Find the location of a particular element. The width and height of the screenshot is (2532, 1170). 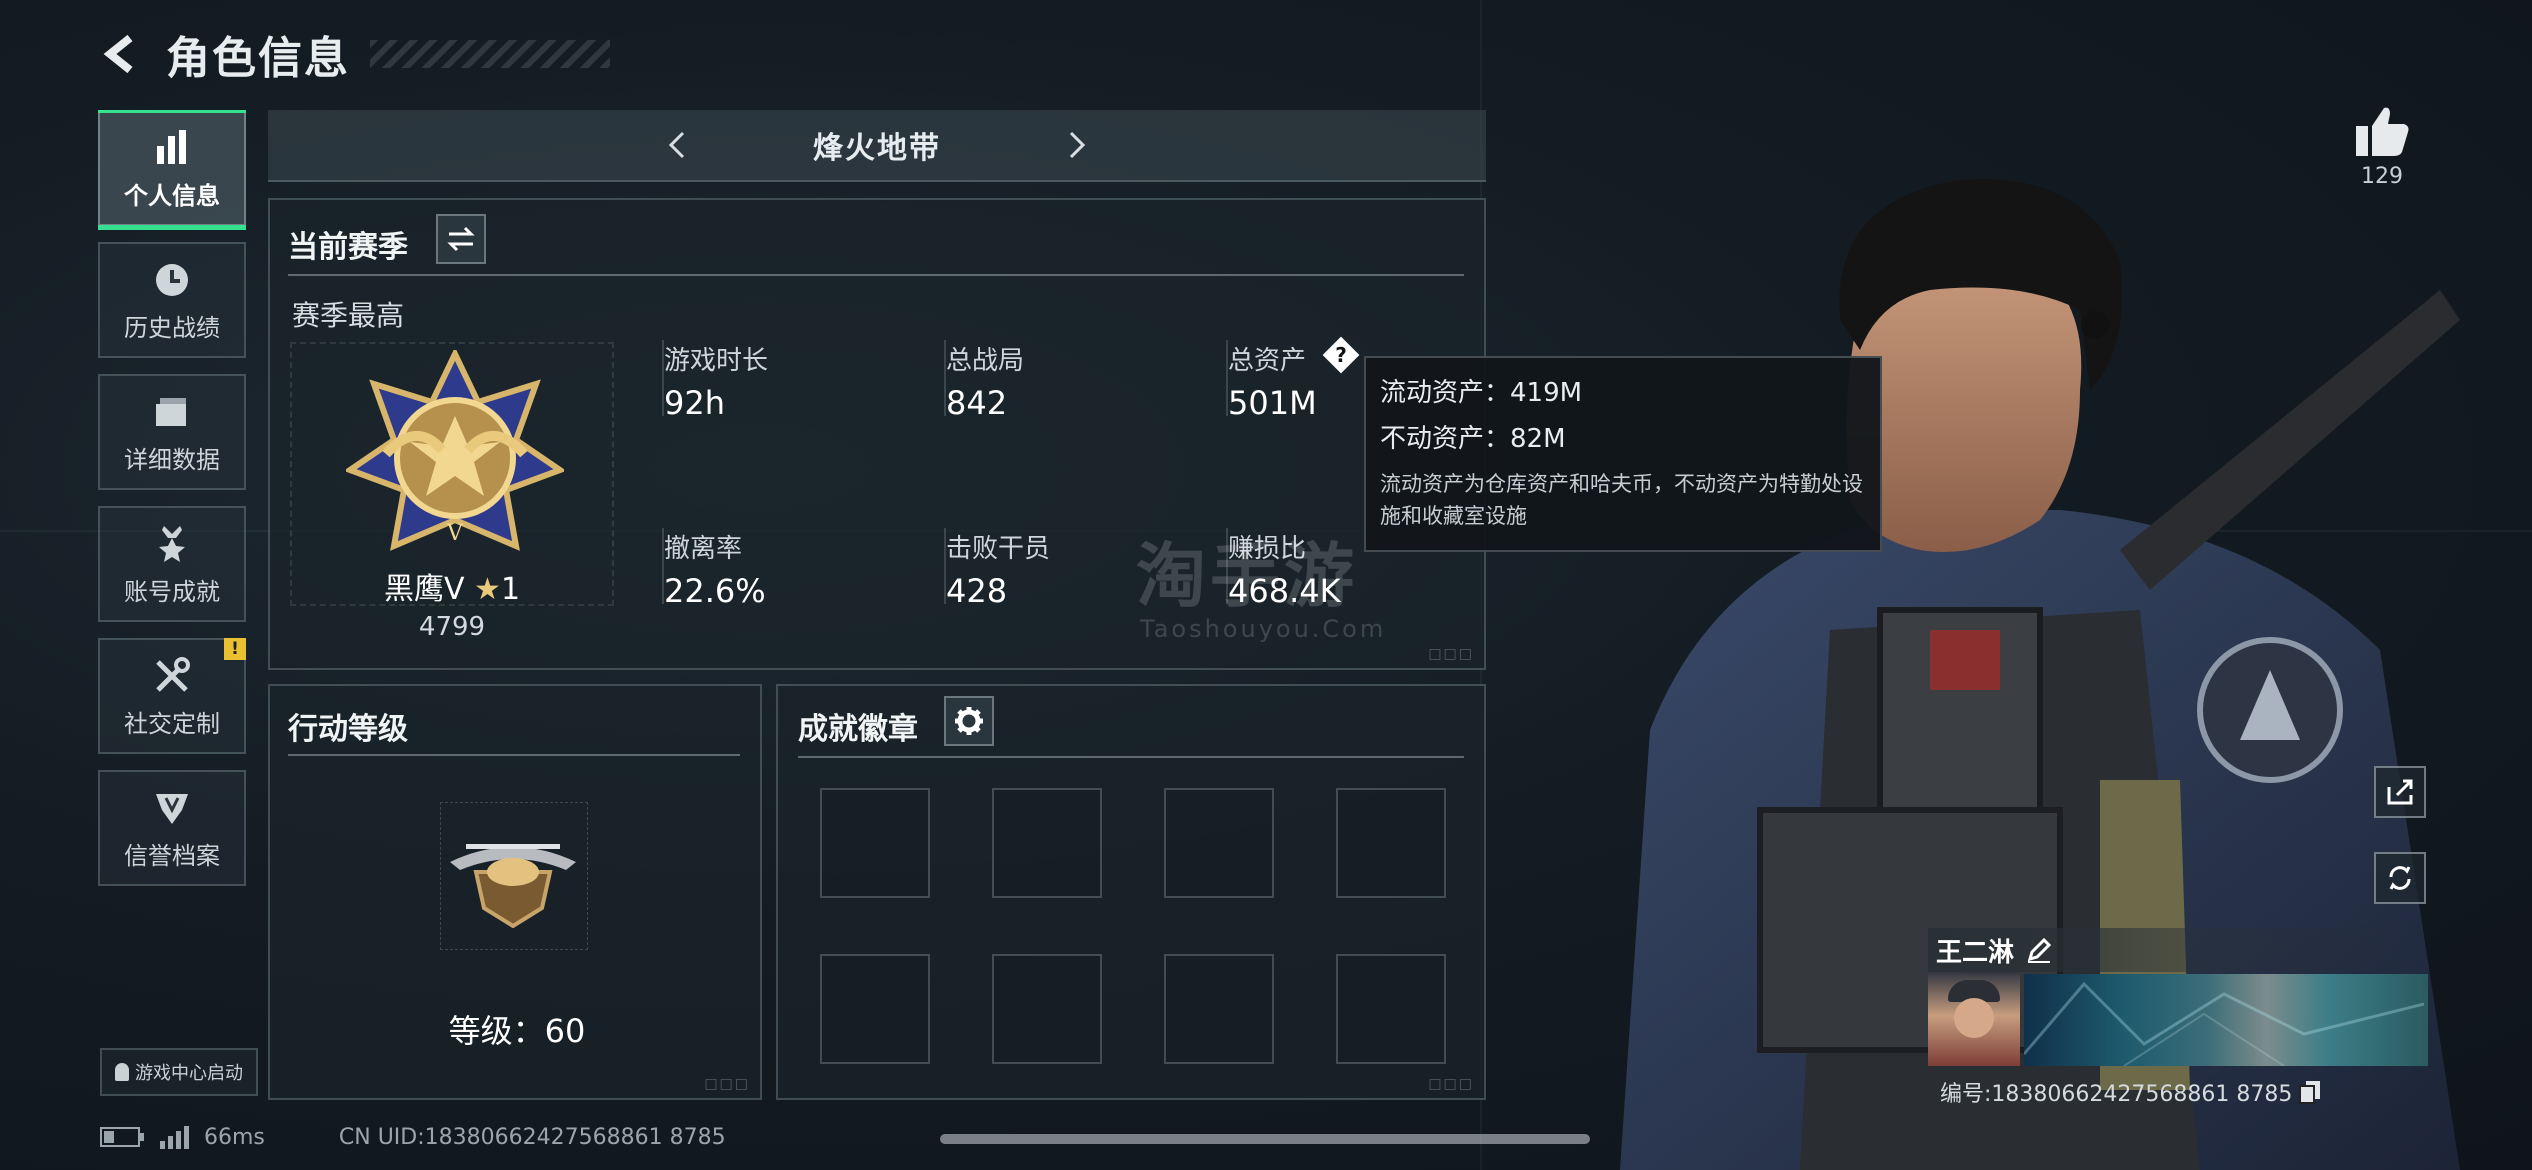

share-button is located at coordinates (2400, 792).